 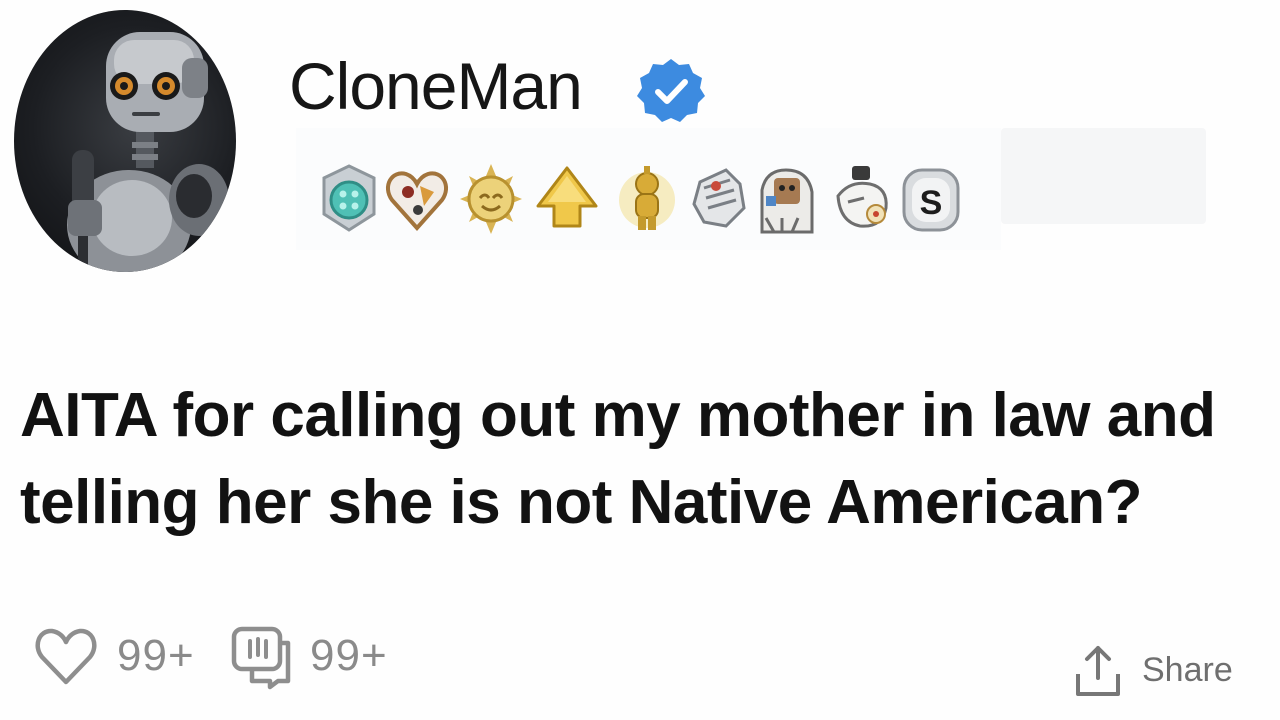 What do you see at coordinates (671, 91) in the screenshot?
I see `verified-badge-icon` at bounding box center [671, 91].